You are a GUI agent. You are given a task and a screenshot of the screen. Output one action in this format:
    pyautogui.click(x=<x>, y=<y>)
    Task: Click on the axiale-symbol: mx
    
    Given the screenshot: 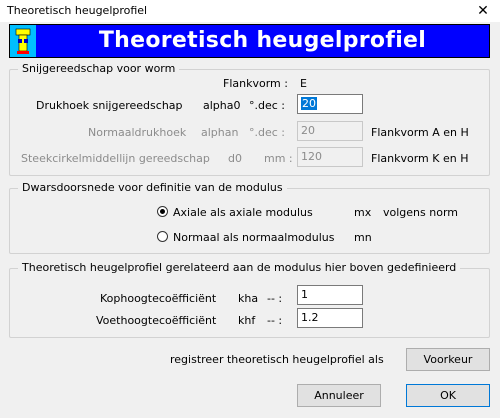 What is the action you would take?
    pyautogui.click(x=363, y=212)
    